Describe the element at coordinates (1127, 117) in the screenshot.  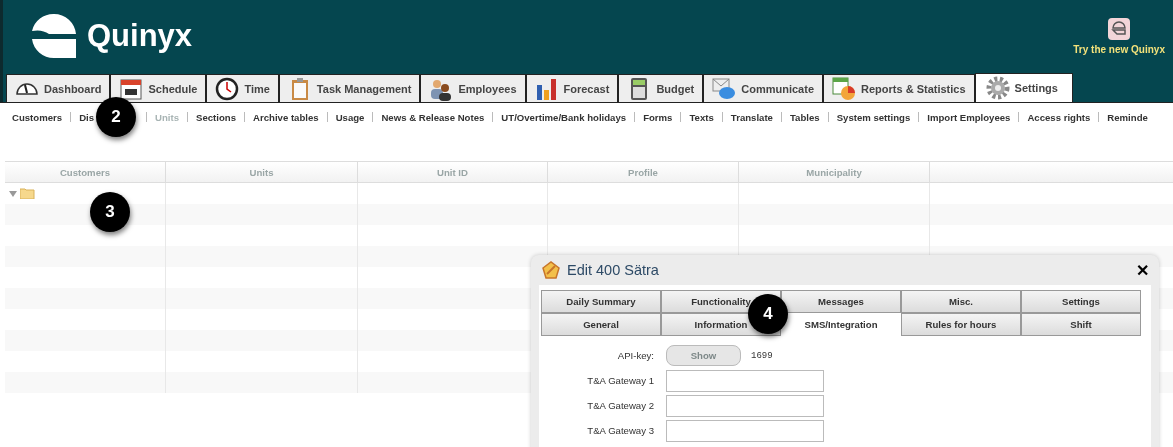
I see `subnav-link: Reminde` at that location.